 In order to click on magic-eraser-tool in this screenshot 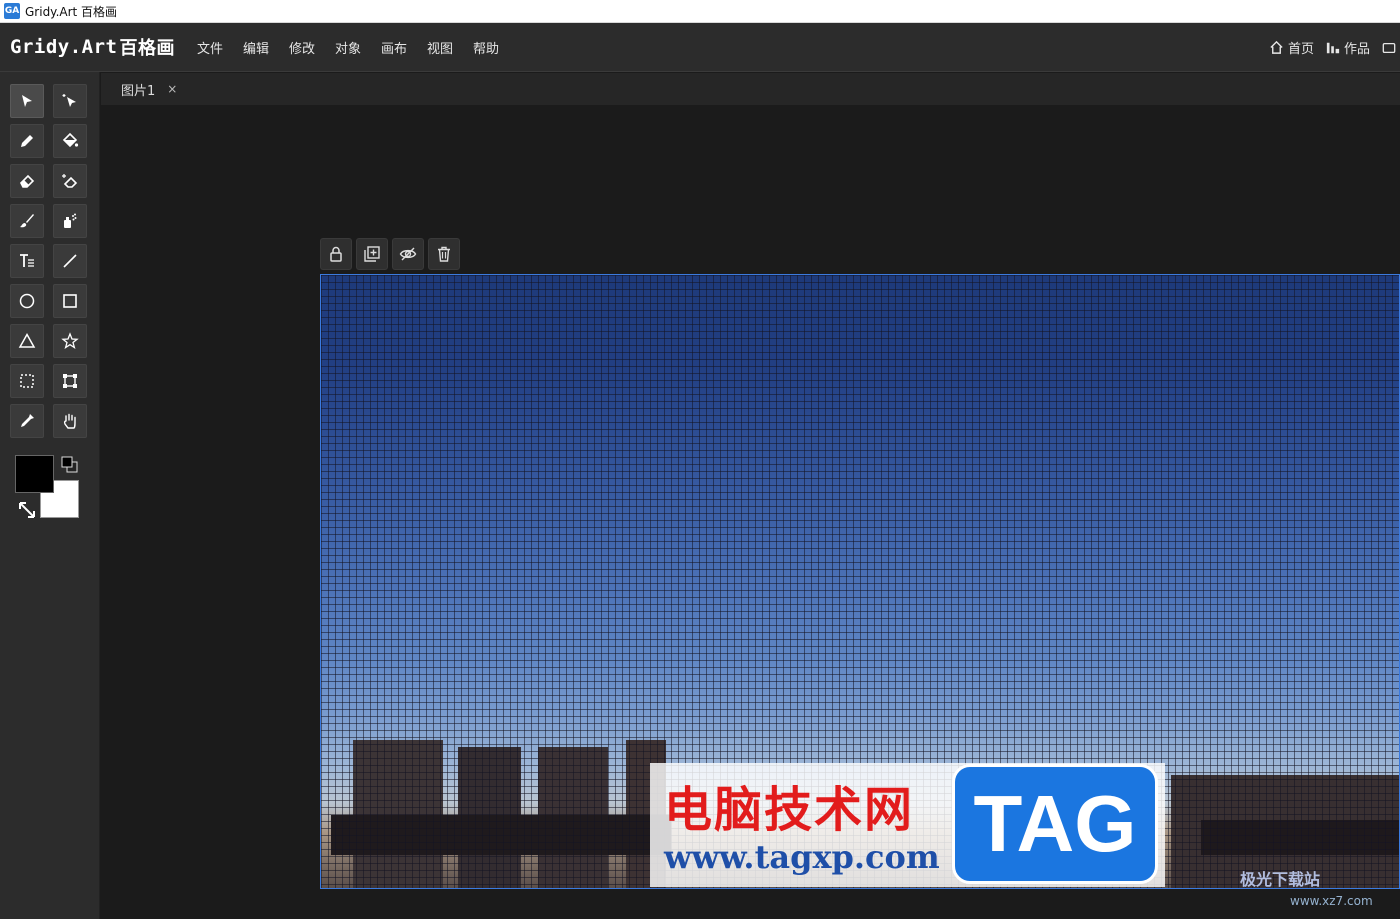, I will do `click(70, 181)`.